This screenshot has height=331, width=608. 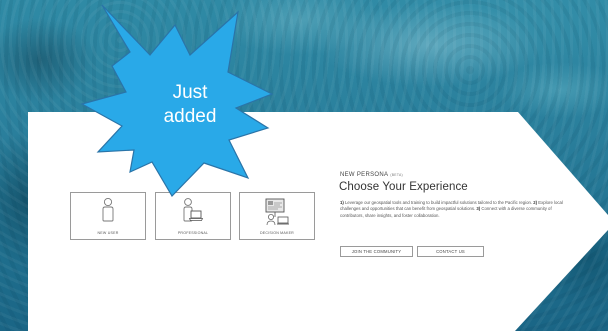 What do you see at coordinates (193, 233) in the screenshot?
I see `persona-label: PROFESSIONAL` at bounding box center [193, 233].